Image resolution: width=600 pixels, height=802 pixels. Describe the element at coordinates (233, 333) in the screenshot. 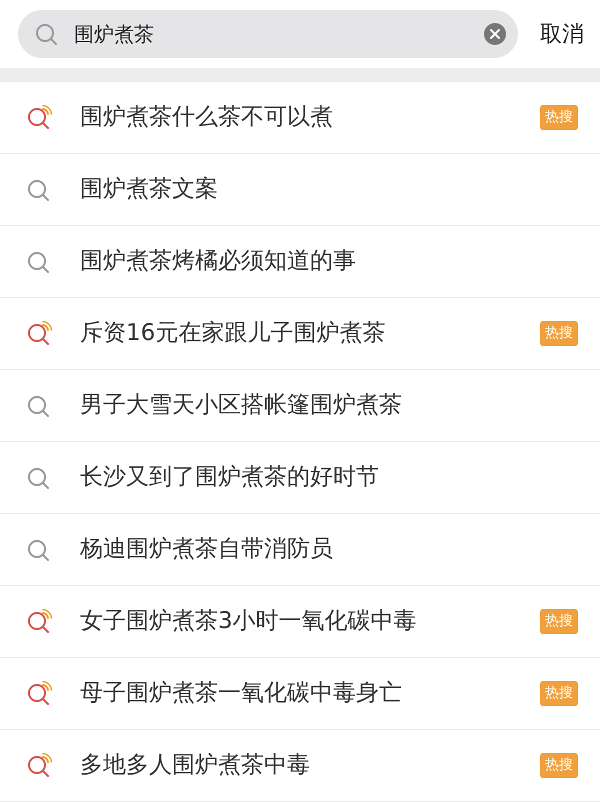

I see `suggestion-text: 斥资16元在家跟儿子围炉煮茶` at that location.